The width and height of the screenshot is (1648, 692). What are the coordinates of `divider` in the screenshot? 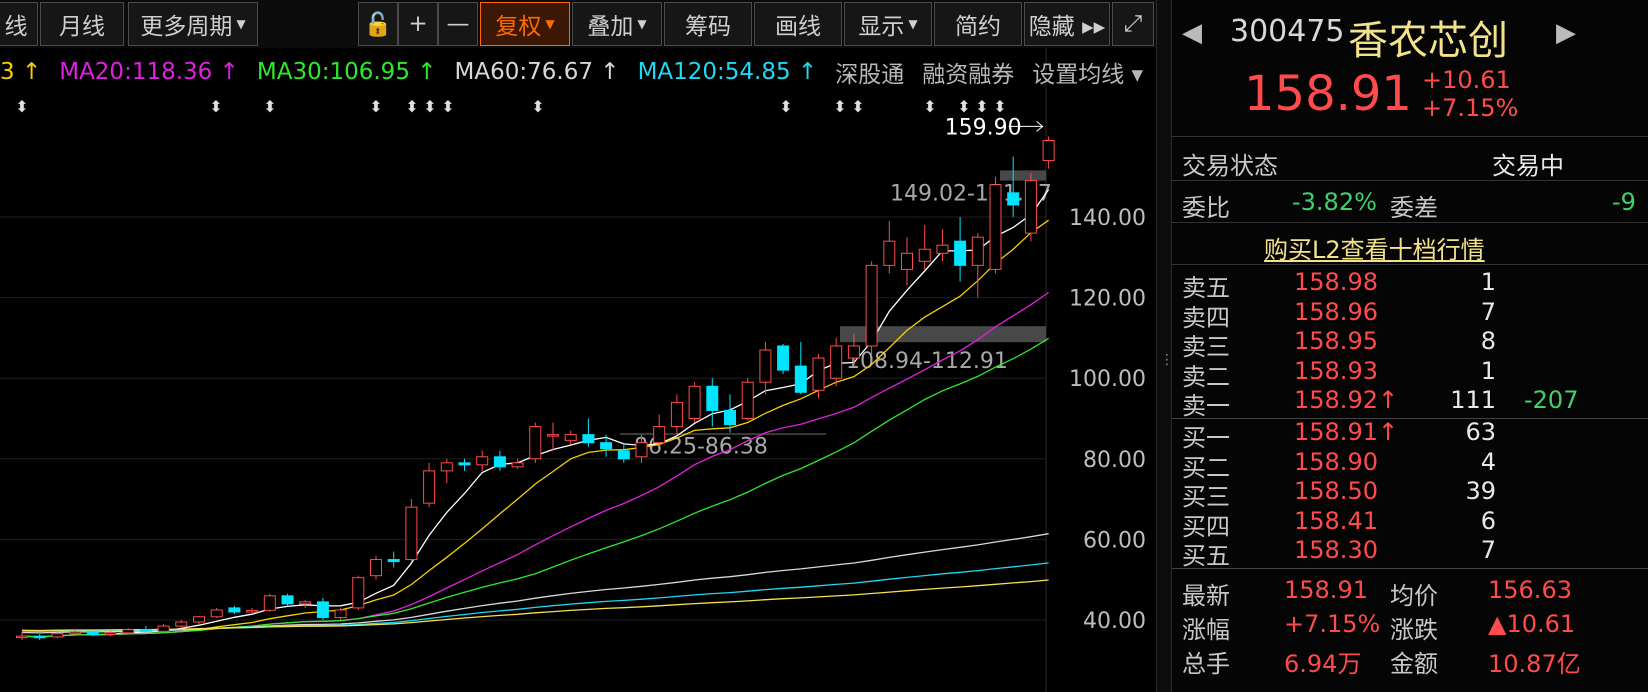 It's located at (1410, 568).